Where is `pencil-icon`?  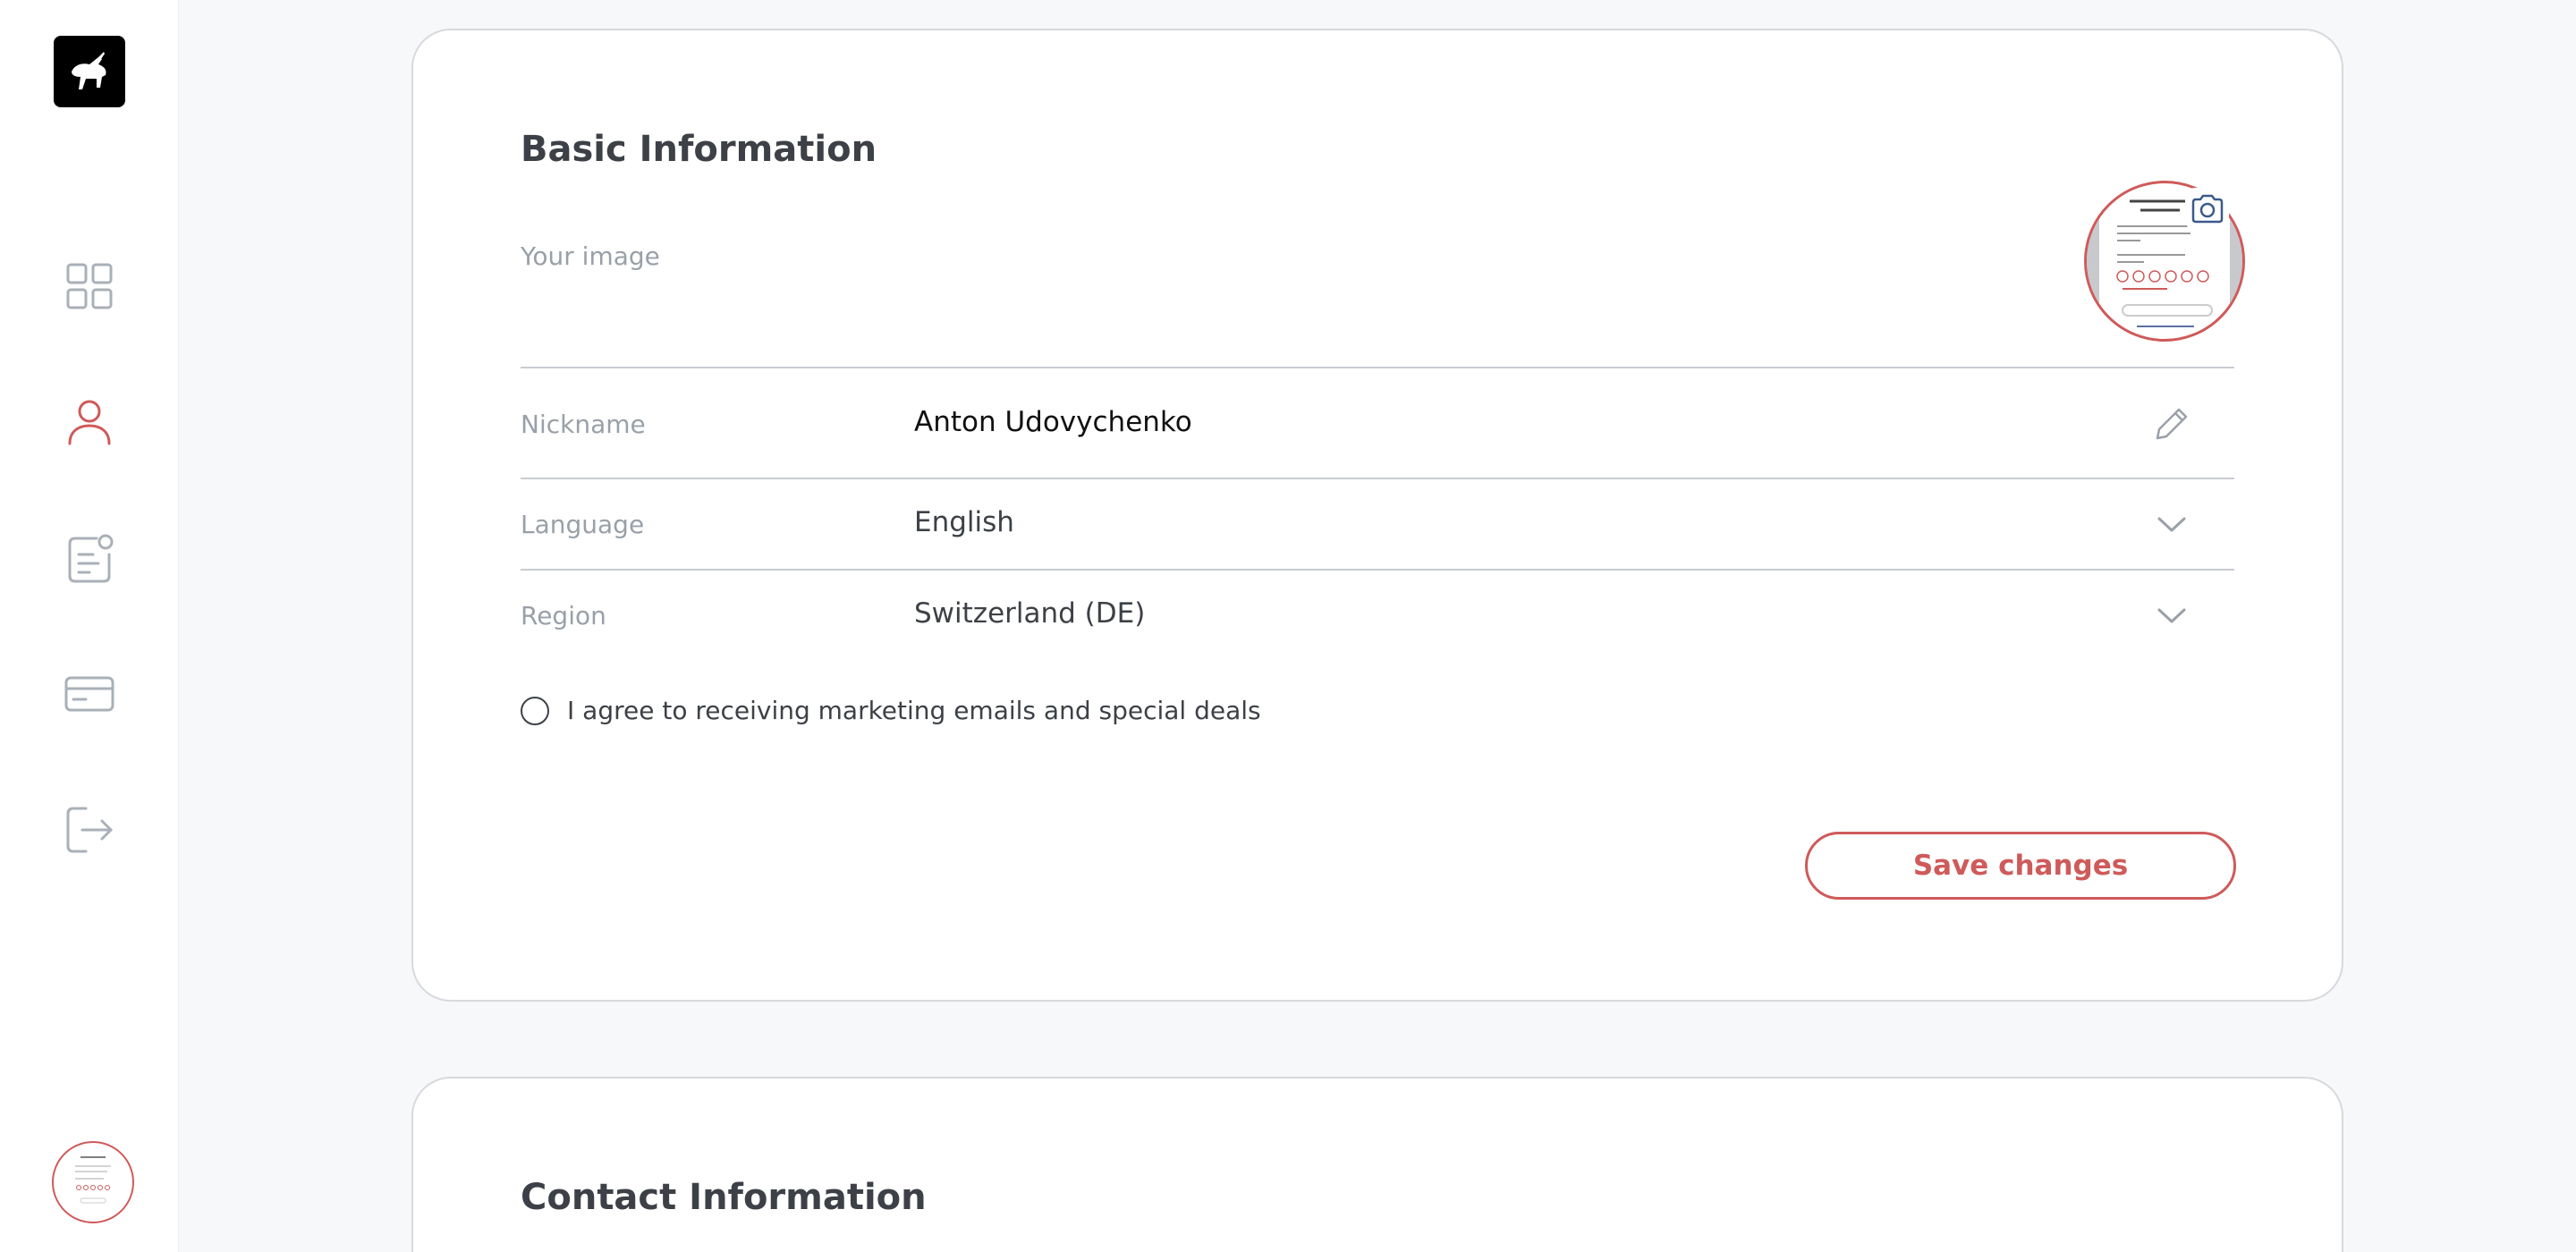
pencil-icon is located at coordinates (2172, 424).